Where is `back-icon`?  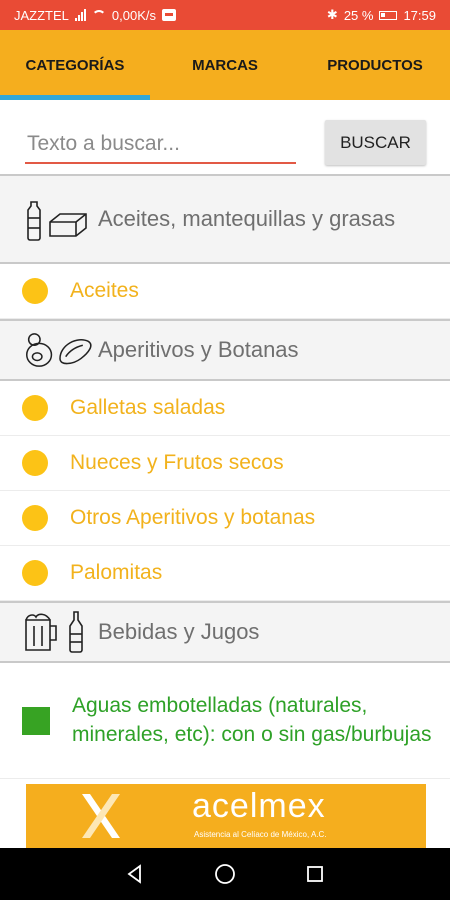
back-icon is located at coordinates (135, 874).